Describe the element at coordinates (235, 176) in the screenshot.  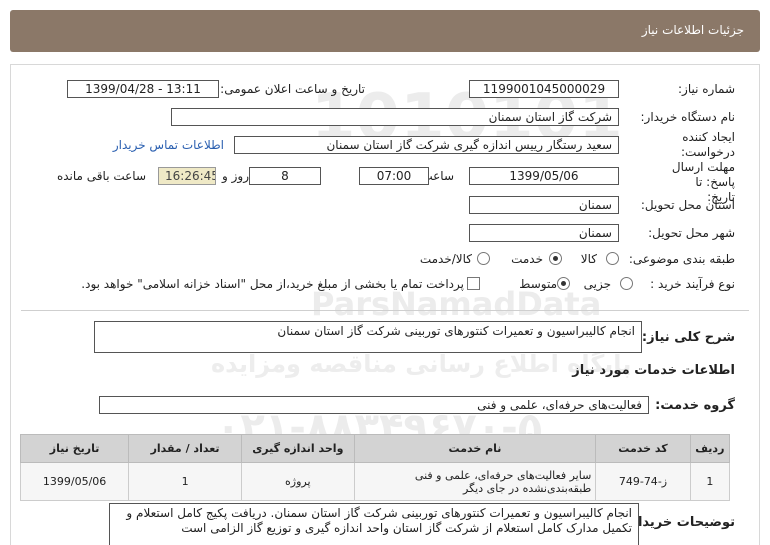
I see `days-label: روز و` at that location.